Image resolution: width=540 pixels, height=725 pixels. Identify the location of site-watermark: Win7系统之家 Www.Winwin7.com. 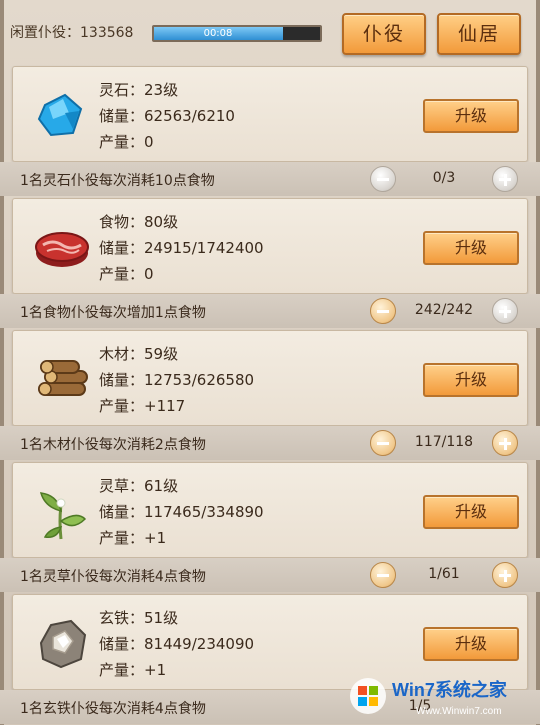
(429, 697).